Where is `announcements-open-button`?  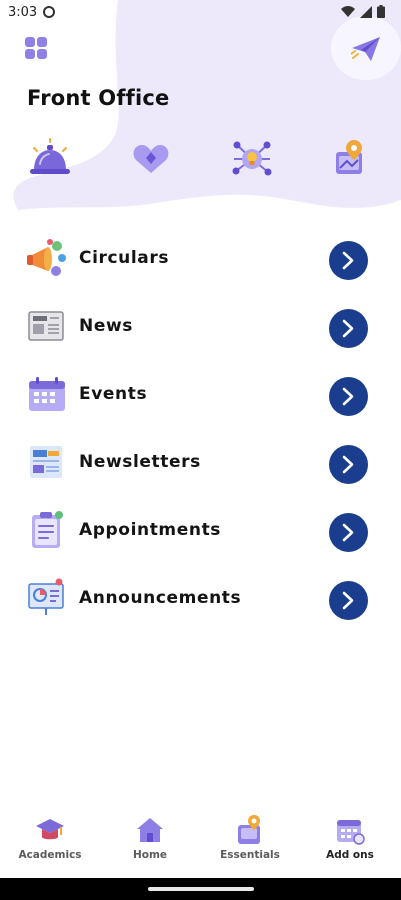 announcements-open-button is located at coordinates (348, 600).